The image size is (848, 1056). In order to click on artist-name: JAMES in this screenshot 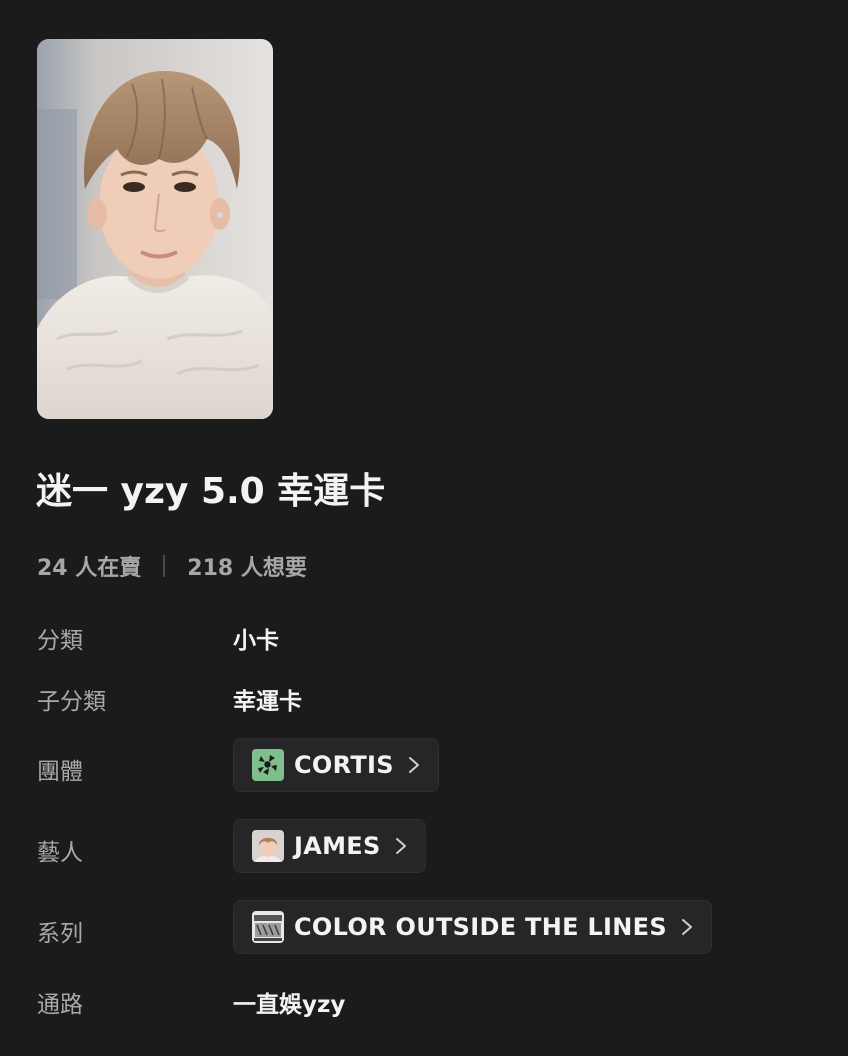, I will do `click(337, 846)`.